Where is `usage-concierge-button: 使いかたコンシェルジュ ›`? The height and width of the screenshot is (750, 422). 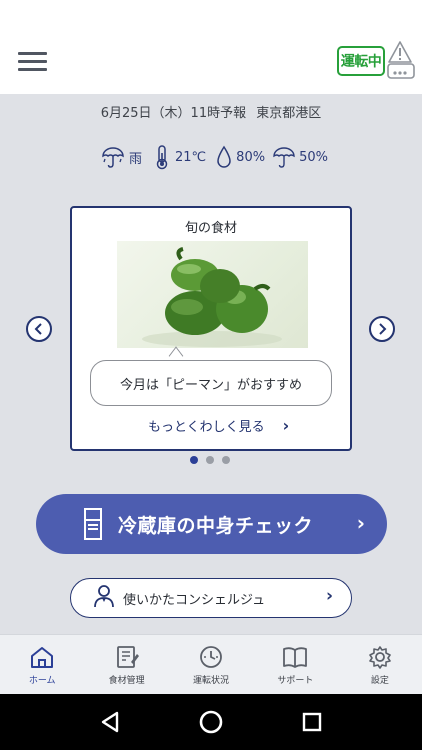
usage-concierge-button: 使いかたコンシェルジュ › is located at coordinates (211, 598).